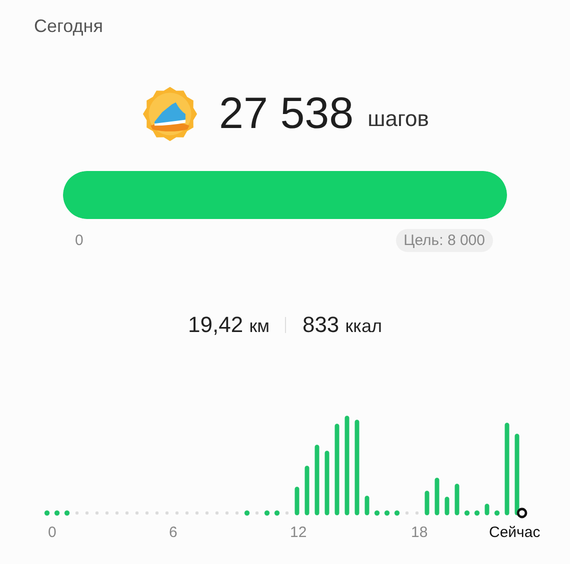  I want to click on goal-pill: Цель: 8 000, so click(444, 240).